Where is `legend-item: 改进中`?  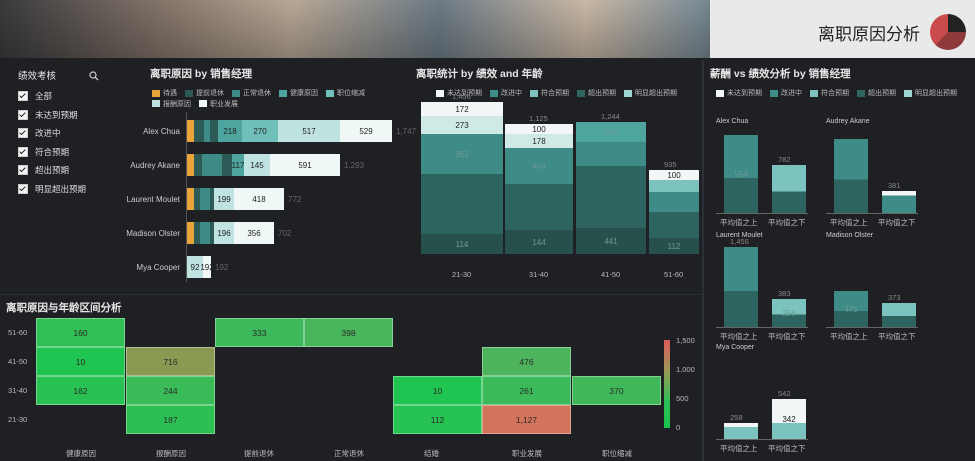 legend-item: 改进中 is located at coordinates (786, 93).